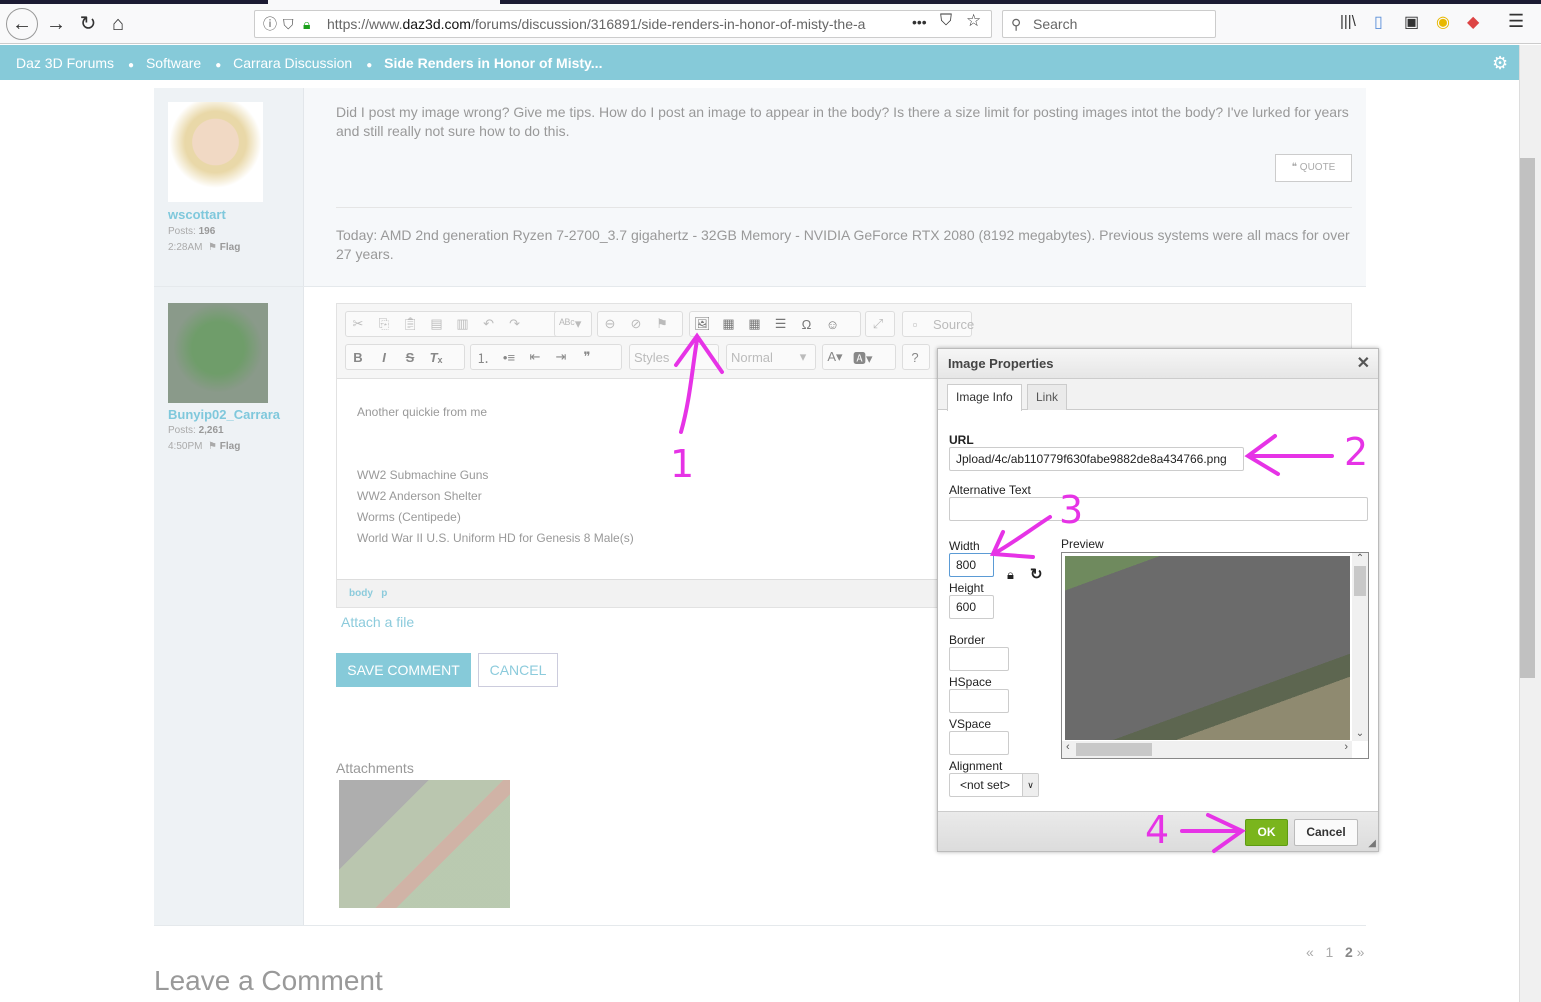 The image size is (1541, 1002). I want to click on username-link: Bunyip02_Carrara, so click(224, 414).